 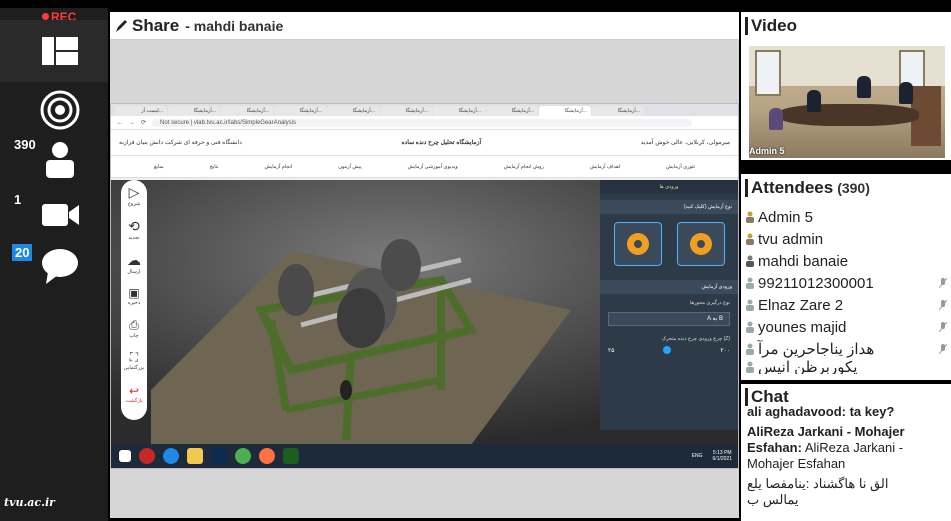 What do you see at coordinates (143, 122) in the screenshot?
I see `reload-icon: ⟳` at bounding box center [143, 122].